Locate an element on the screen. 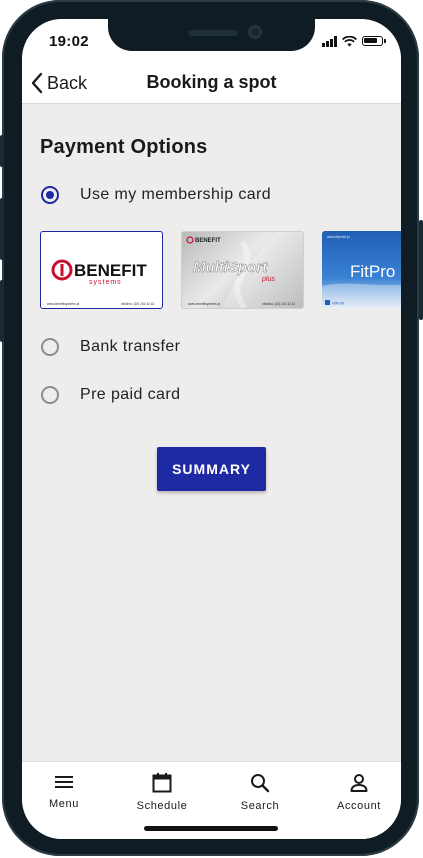 The width and height of the screenshot is (423, 858). multisport-brand-text: BENEFIT is located at coordinates (208, 241).